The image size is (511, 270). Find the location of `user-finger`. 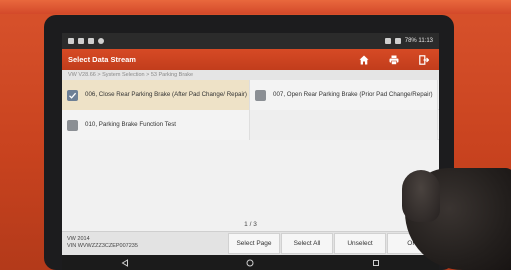

user-finger is located at coordinates (421, 196).